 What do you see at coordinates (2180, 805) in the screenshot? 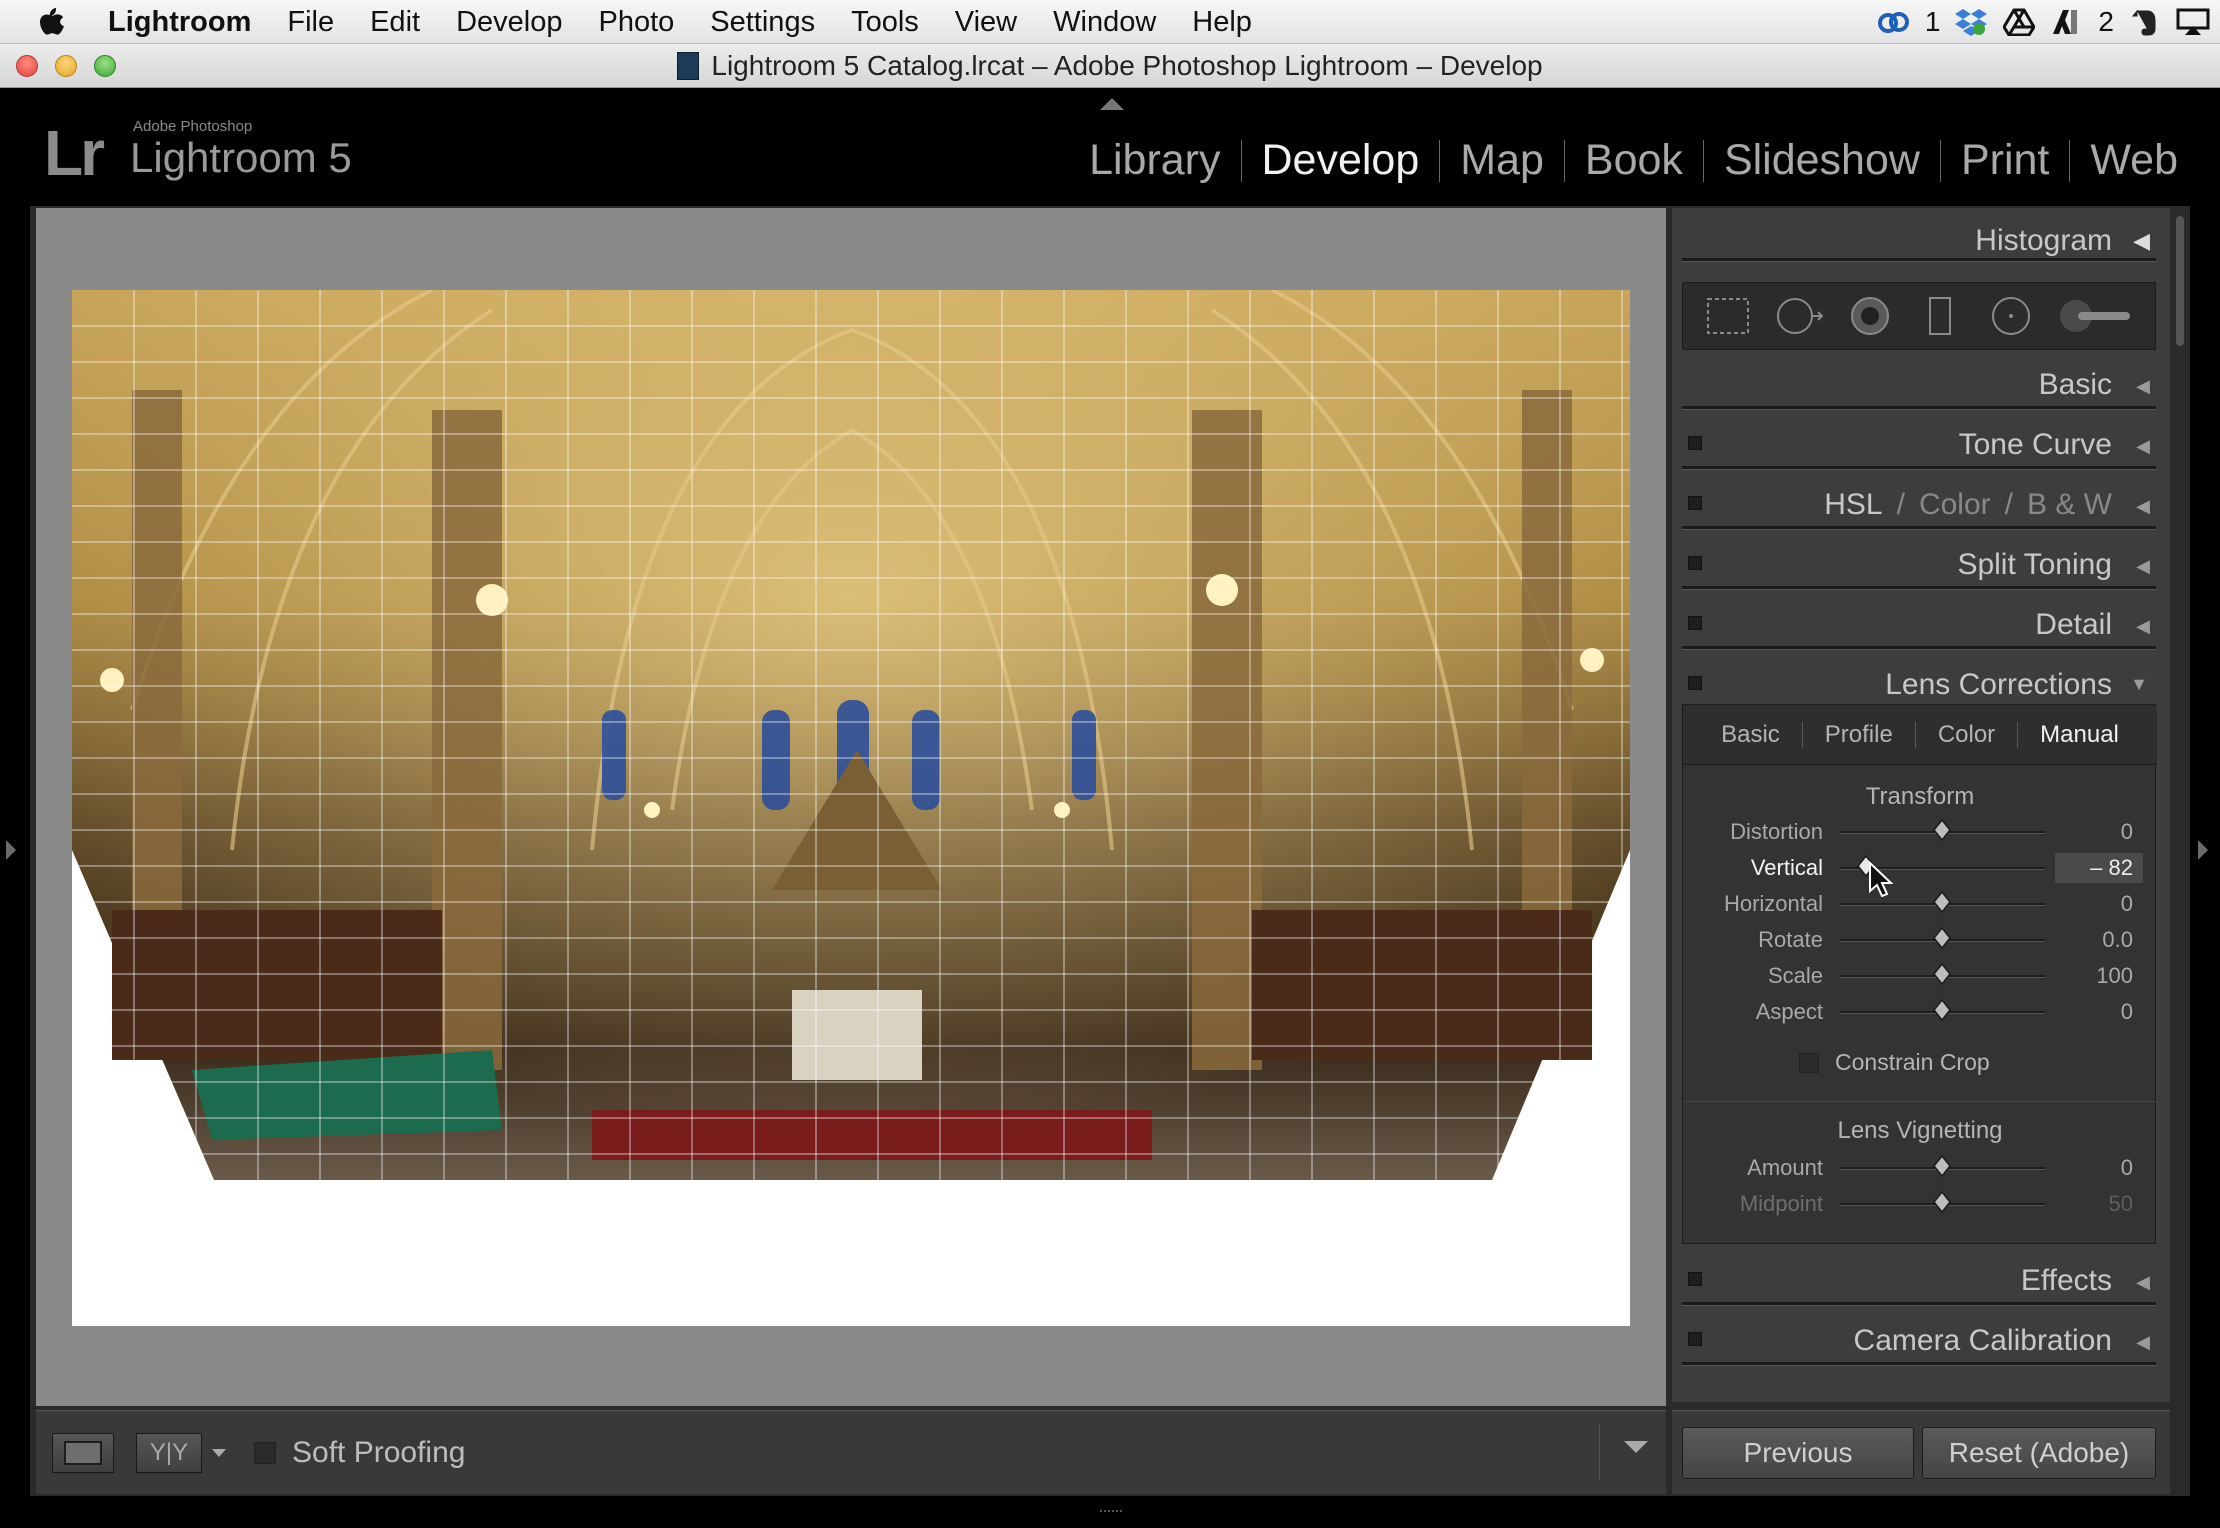
I see `right-panel-scrollbar` at bounding box center [2180, 805].